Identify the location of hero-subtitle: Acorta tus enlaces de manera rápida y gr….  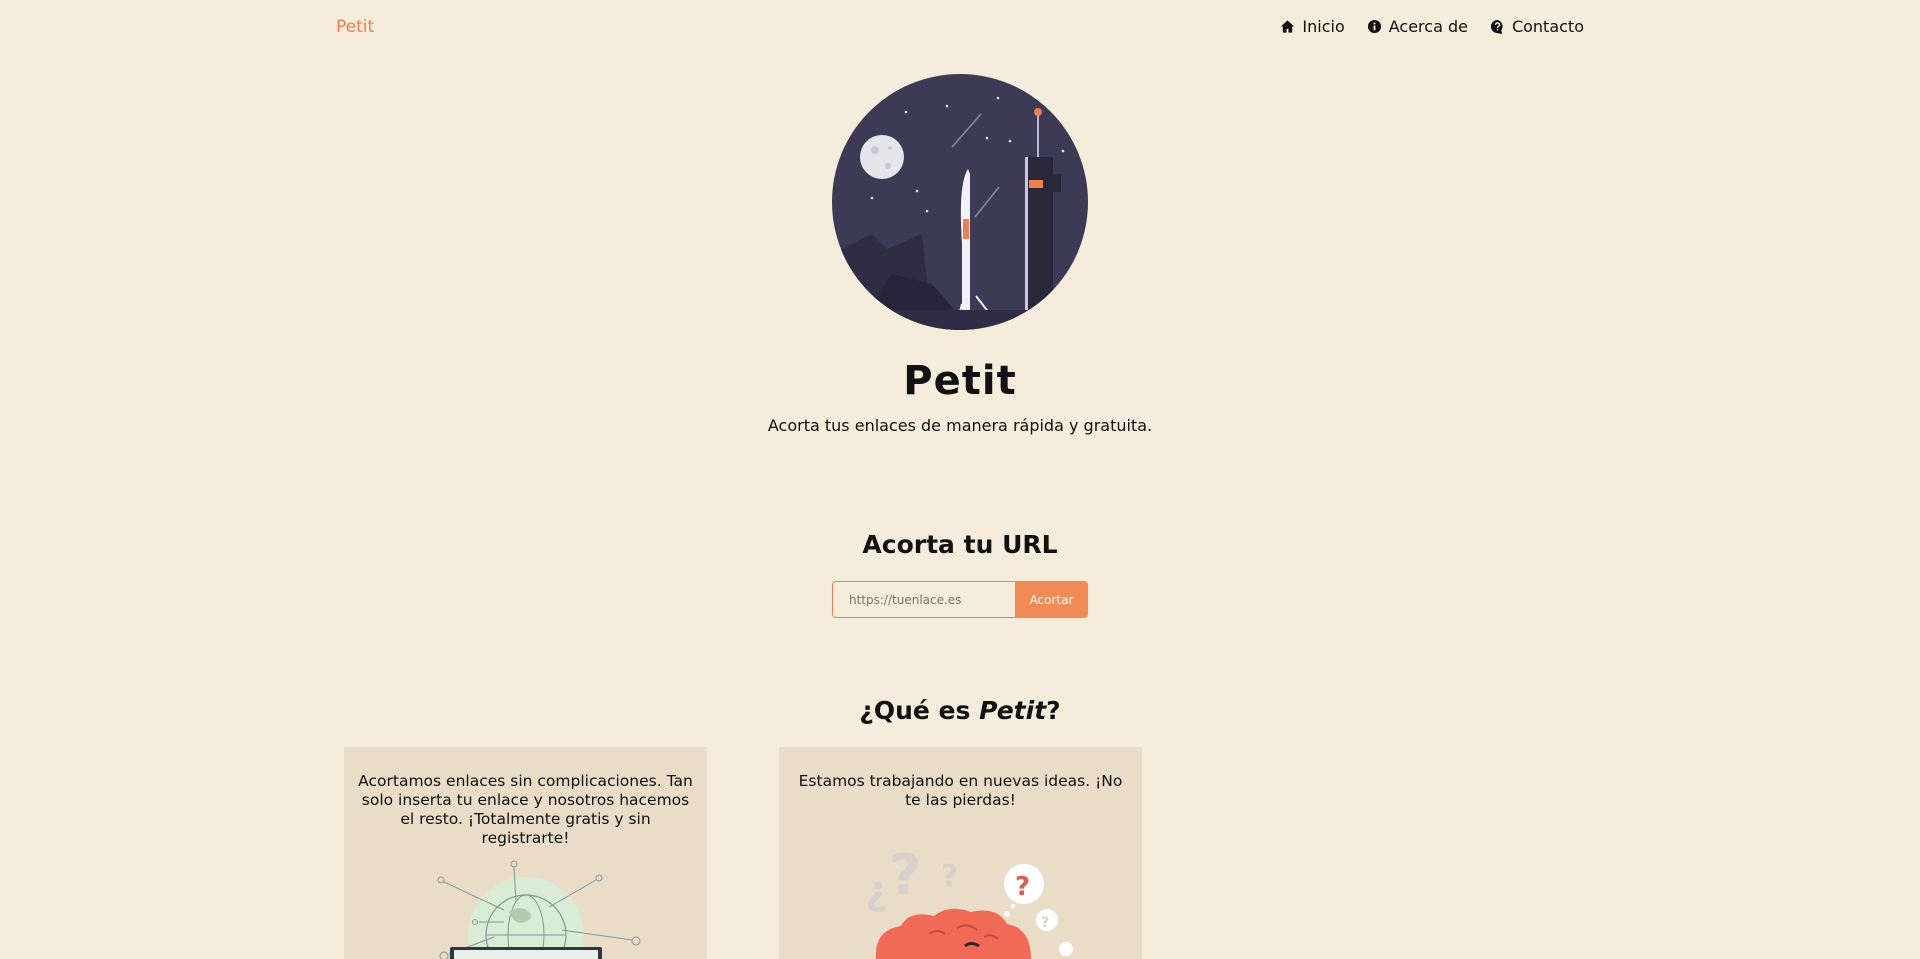
(960, 425).